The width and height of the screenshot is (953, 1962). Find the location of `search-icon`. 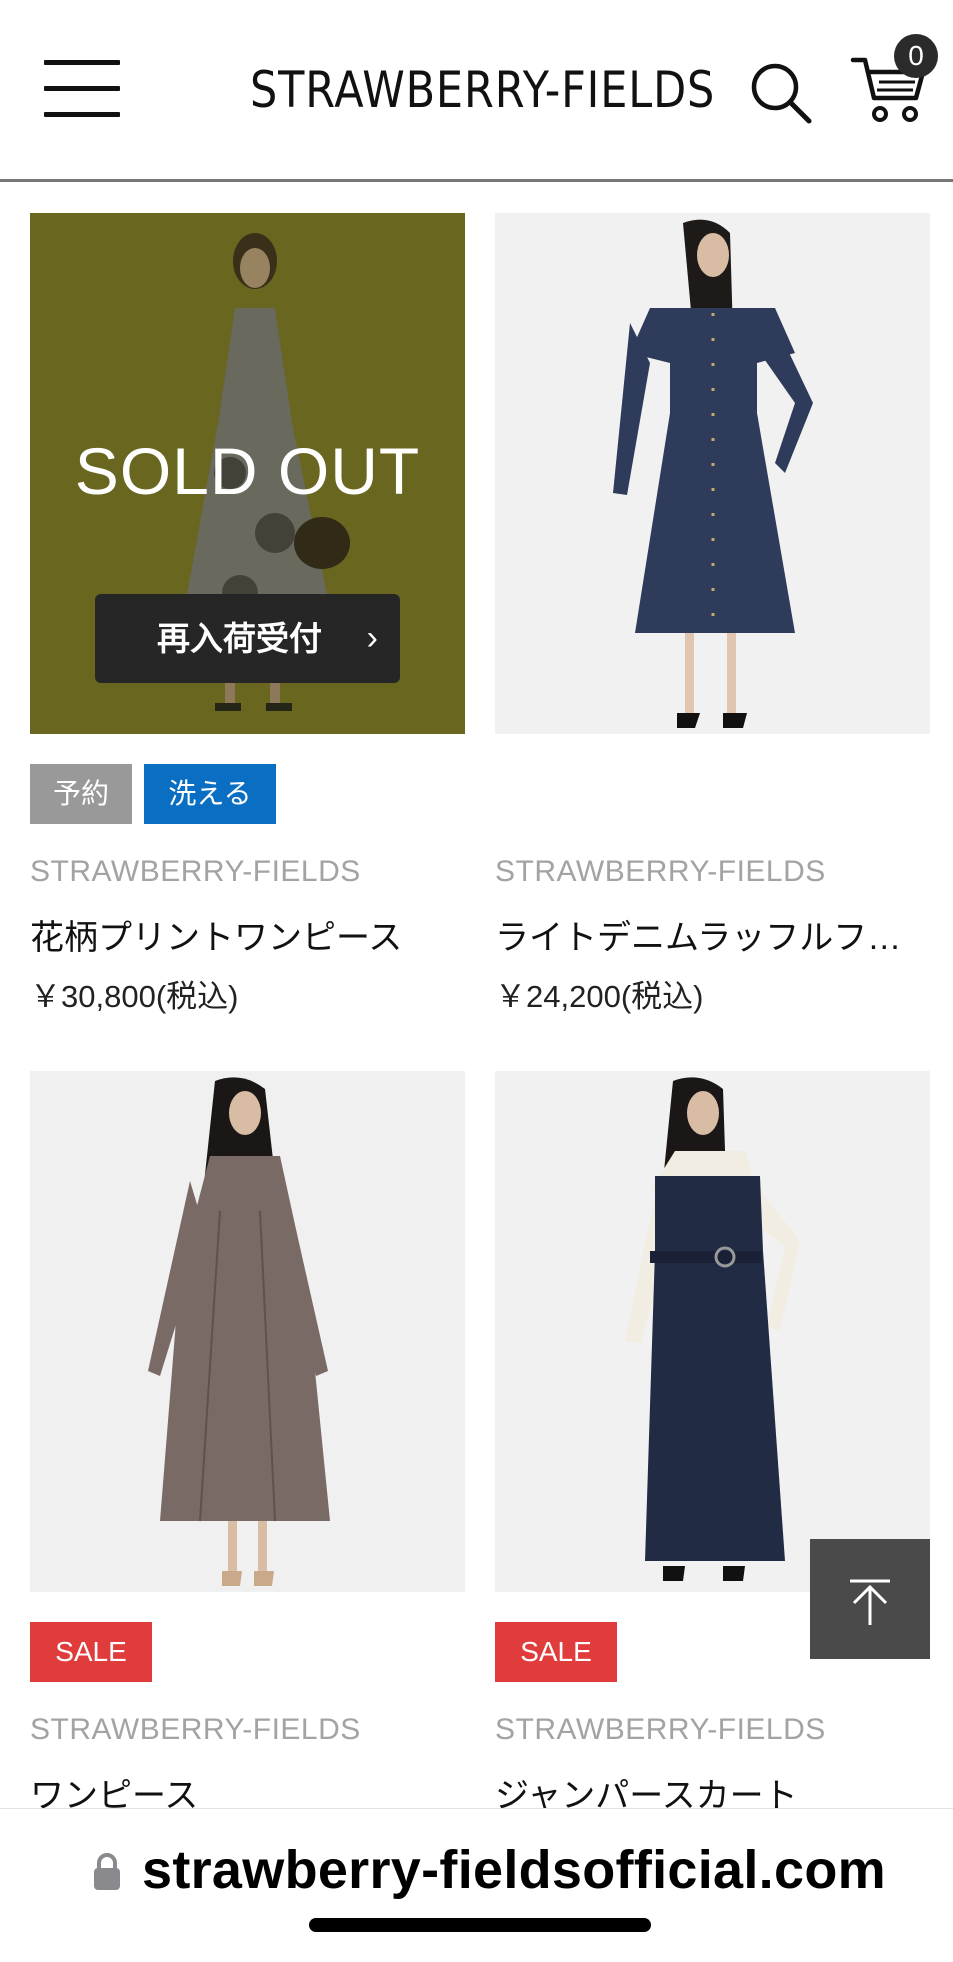

search-icon is located at coordinates (781, 93).